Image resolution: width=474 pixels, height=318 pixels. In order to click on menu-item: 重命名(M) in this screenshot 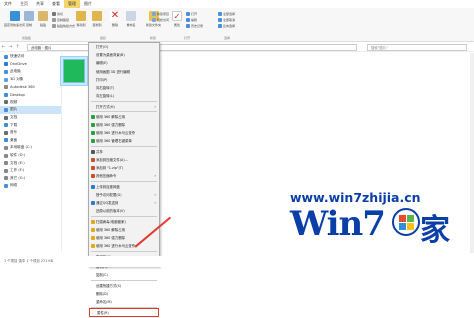, I will do `click(124, 302)`.